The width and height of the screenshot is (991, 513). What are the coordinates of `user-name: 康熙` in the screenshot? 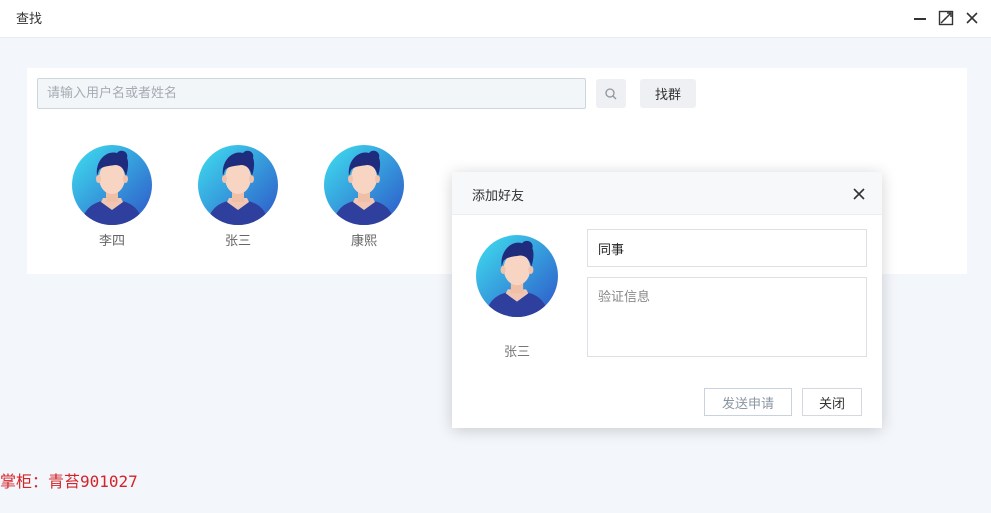 It's located at (363, 241).